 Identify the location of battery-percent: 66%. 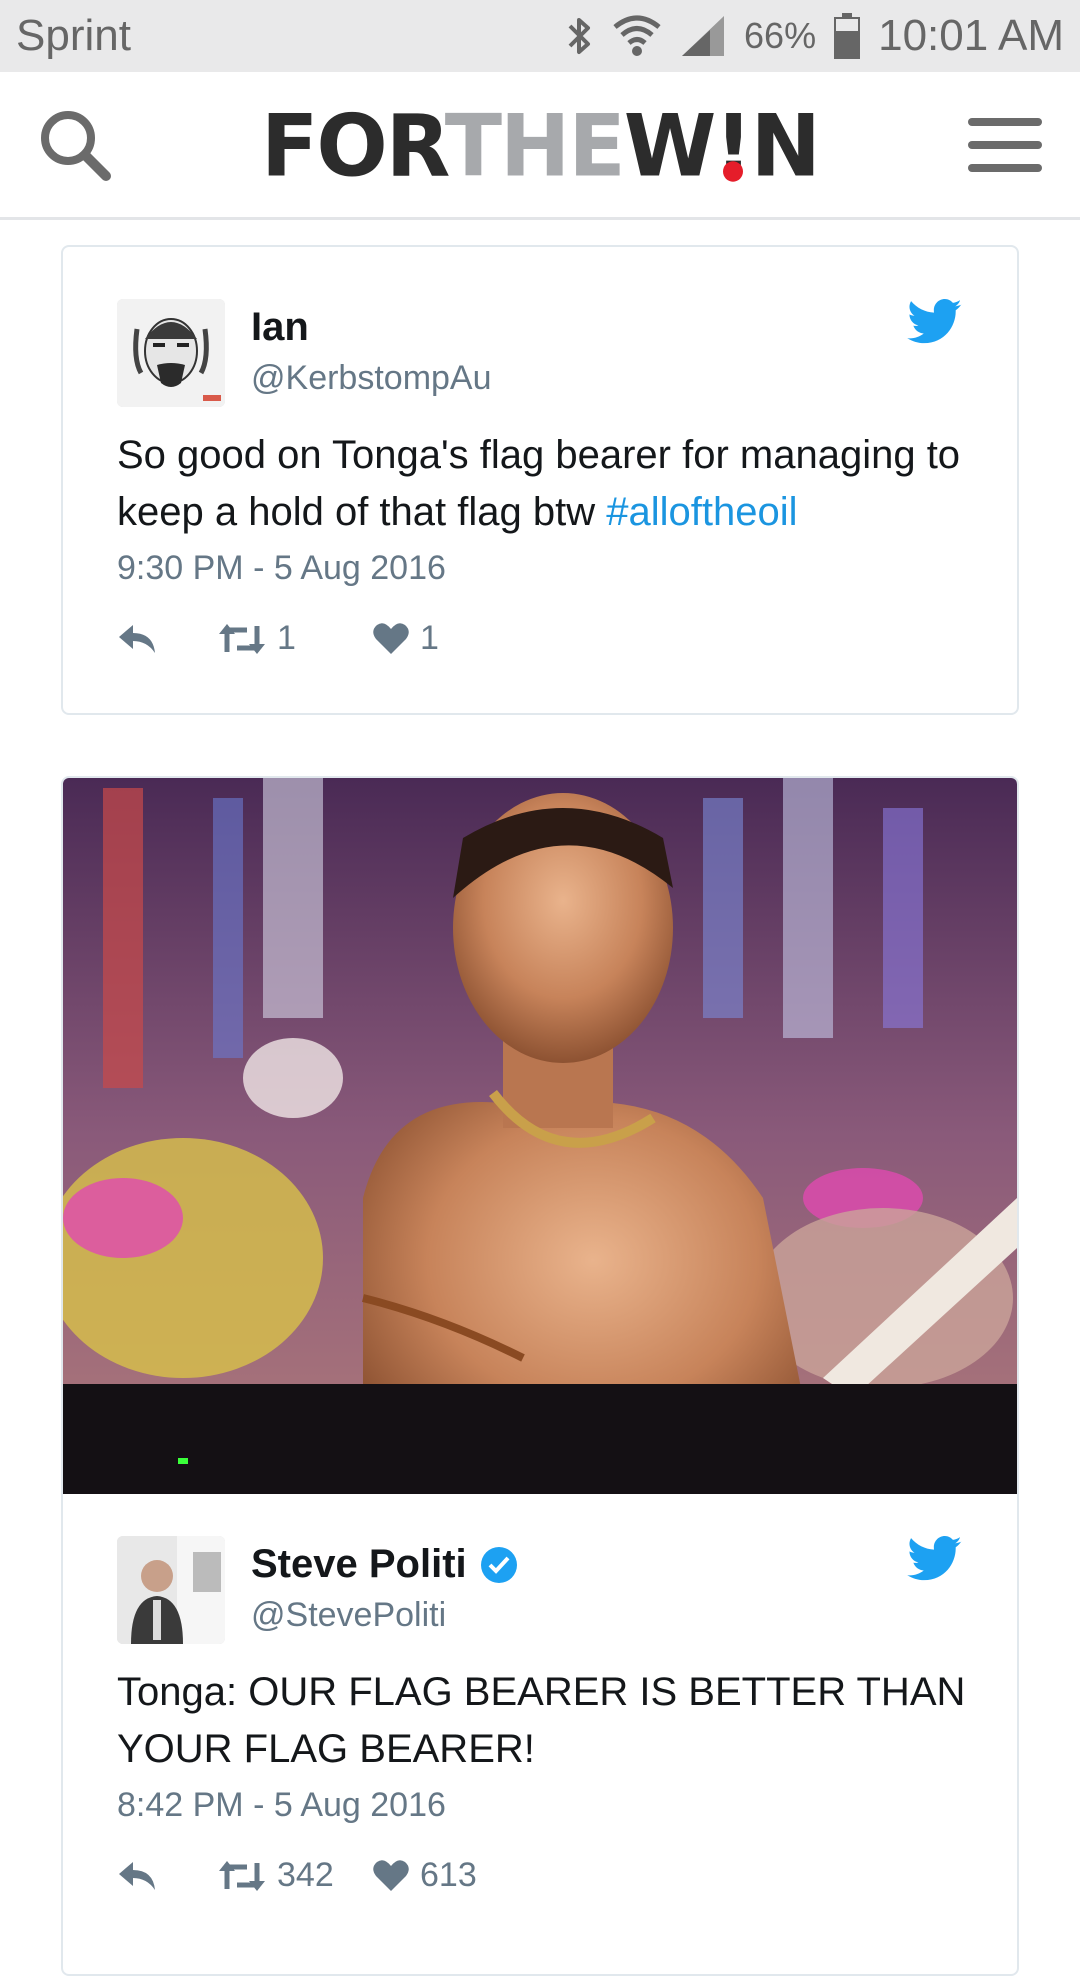
(780, 35).